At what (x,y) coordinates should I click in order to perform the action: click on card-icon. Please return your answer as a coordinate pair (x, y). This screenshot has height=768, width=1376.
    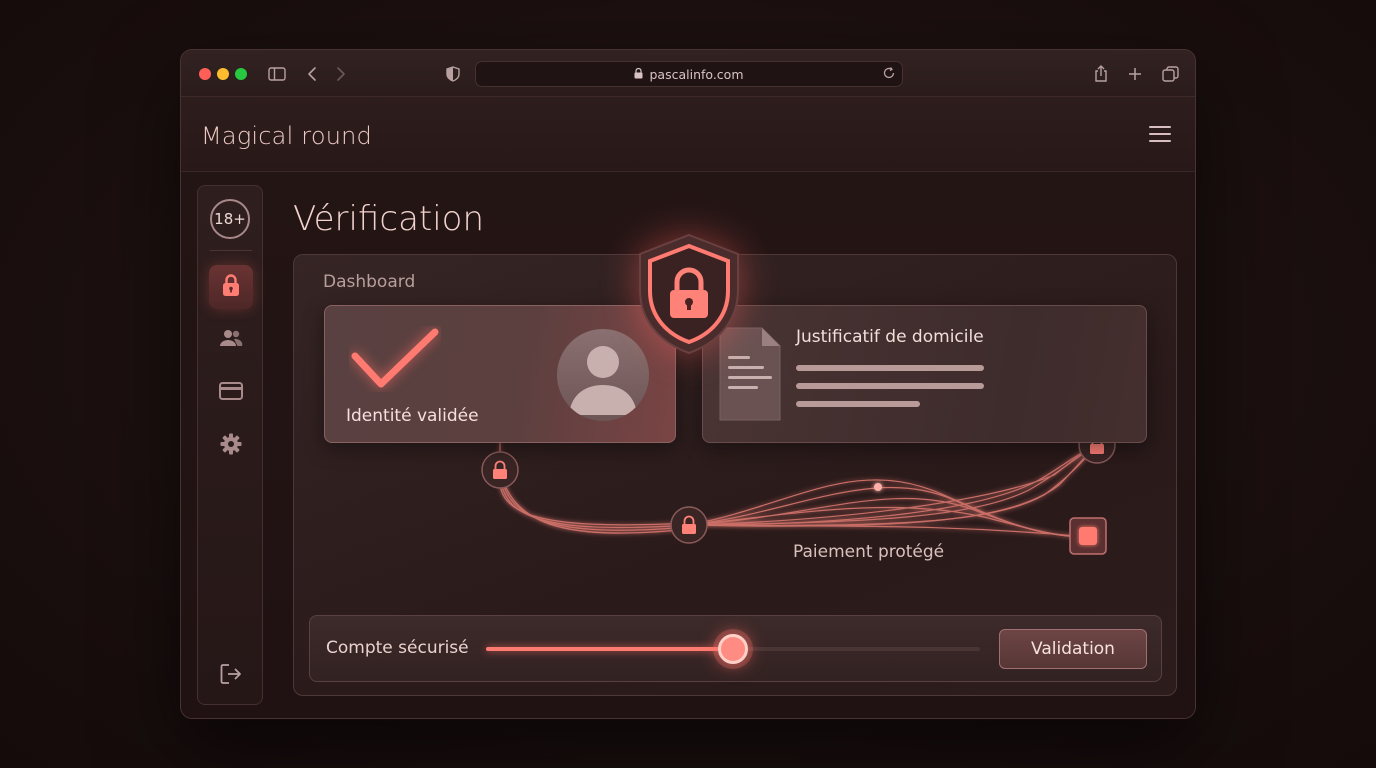
    Looking at the image, I should click on (231, 393).